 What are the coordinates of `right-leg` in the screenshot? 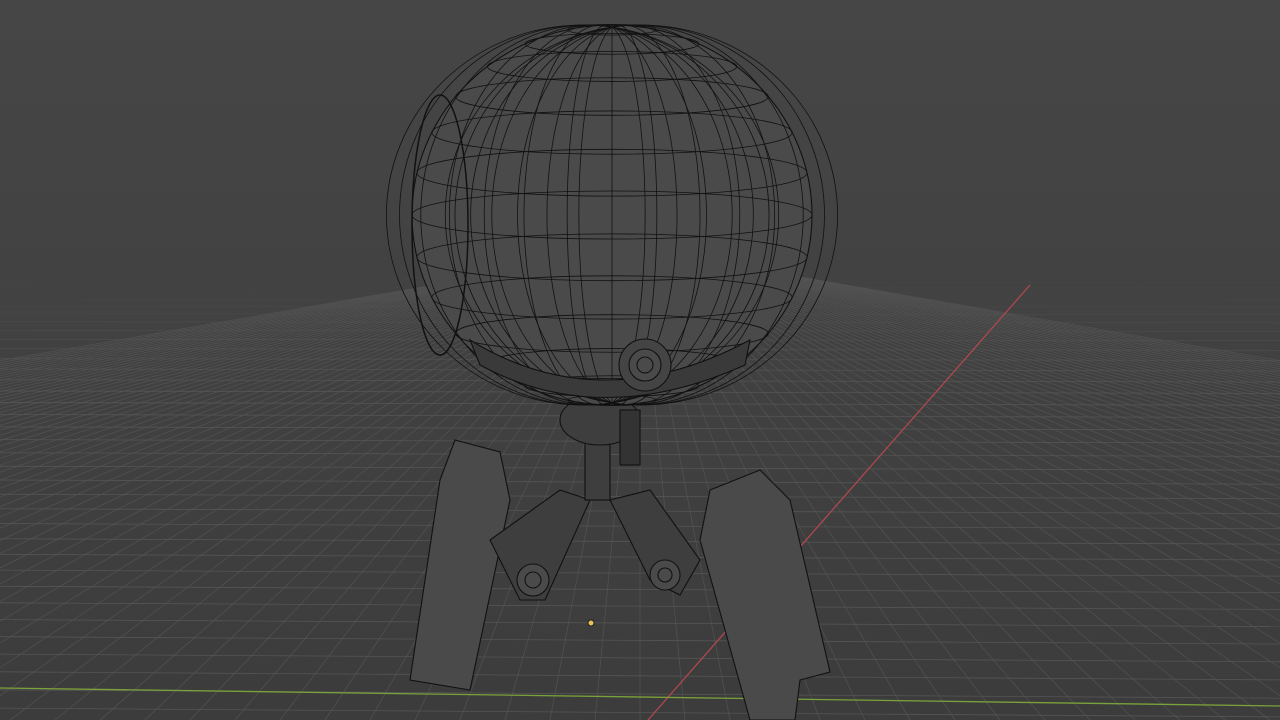 It's located at (720, 594).